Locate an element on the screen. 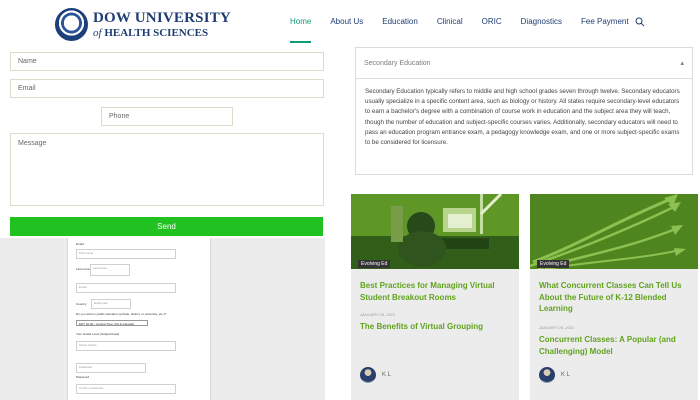  name-field: Name is located at coordinates (167, 61).